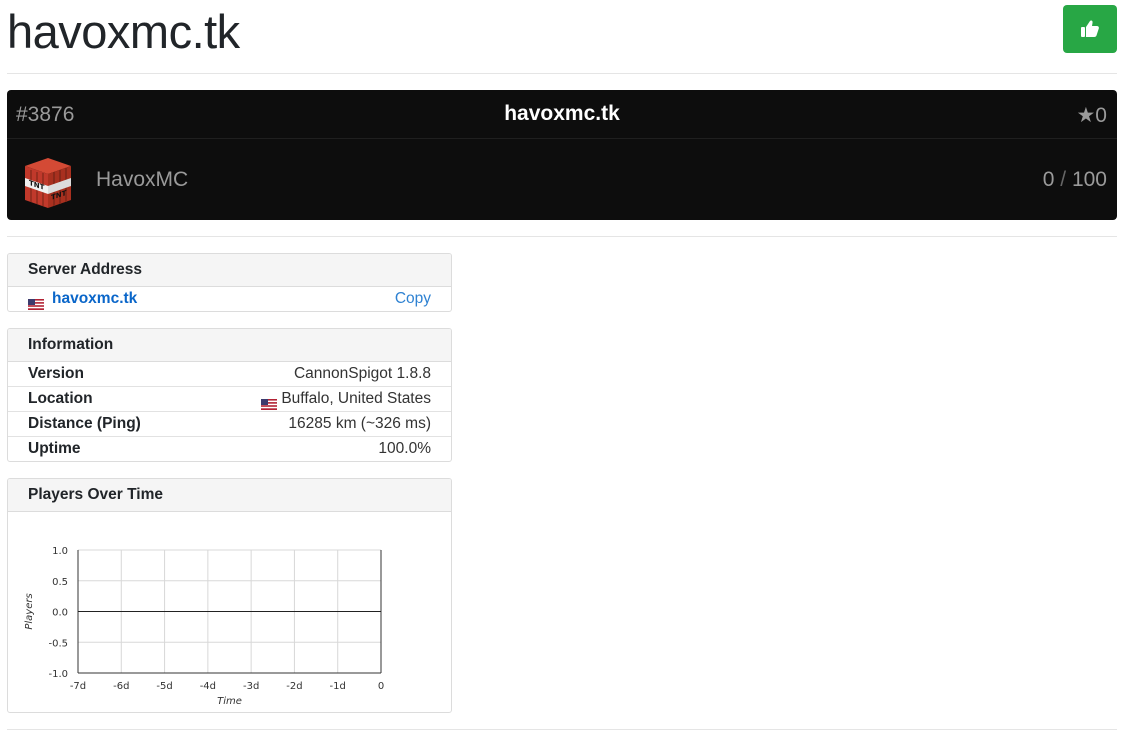 This screenshot has width=1126, height=739. Describe the element at coordinates (562, 729) in the screenshot. I see `footer-divider` at that location.